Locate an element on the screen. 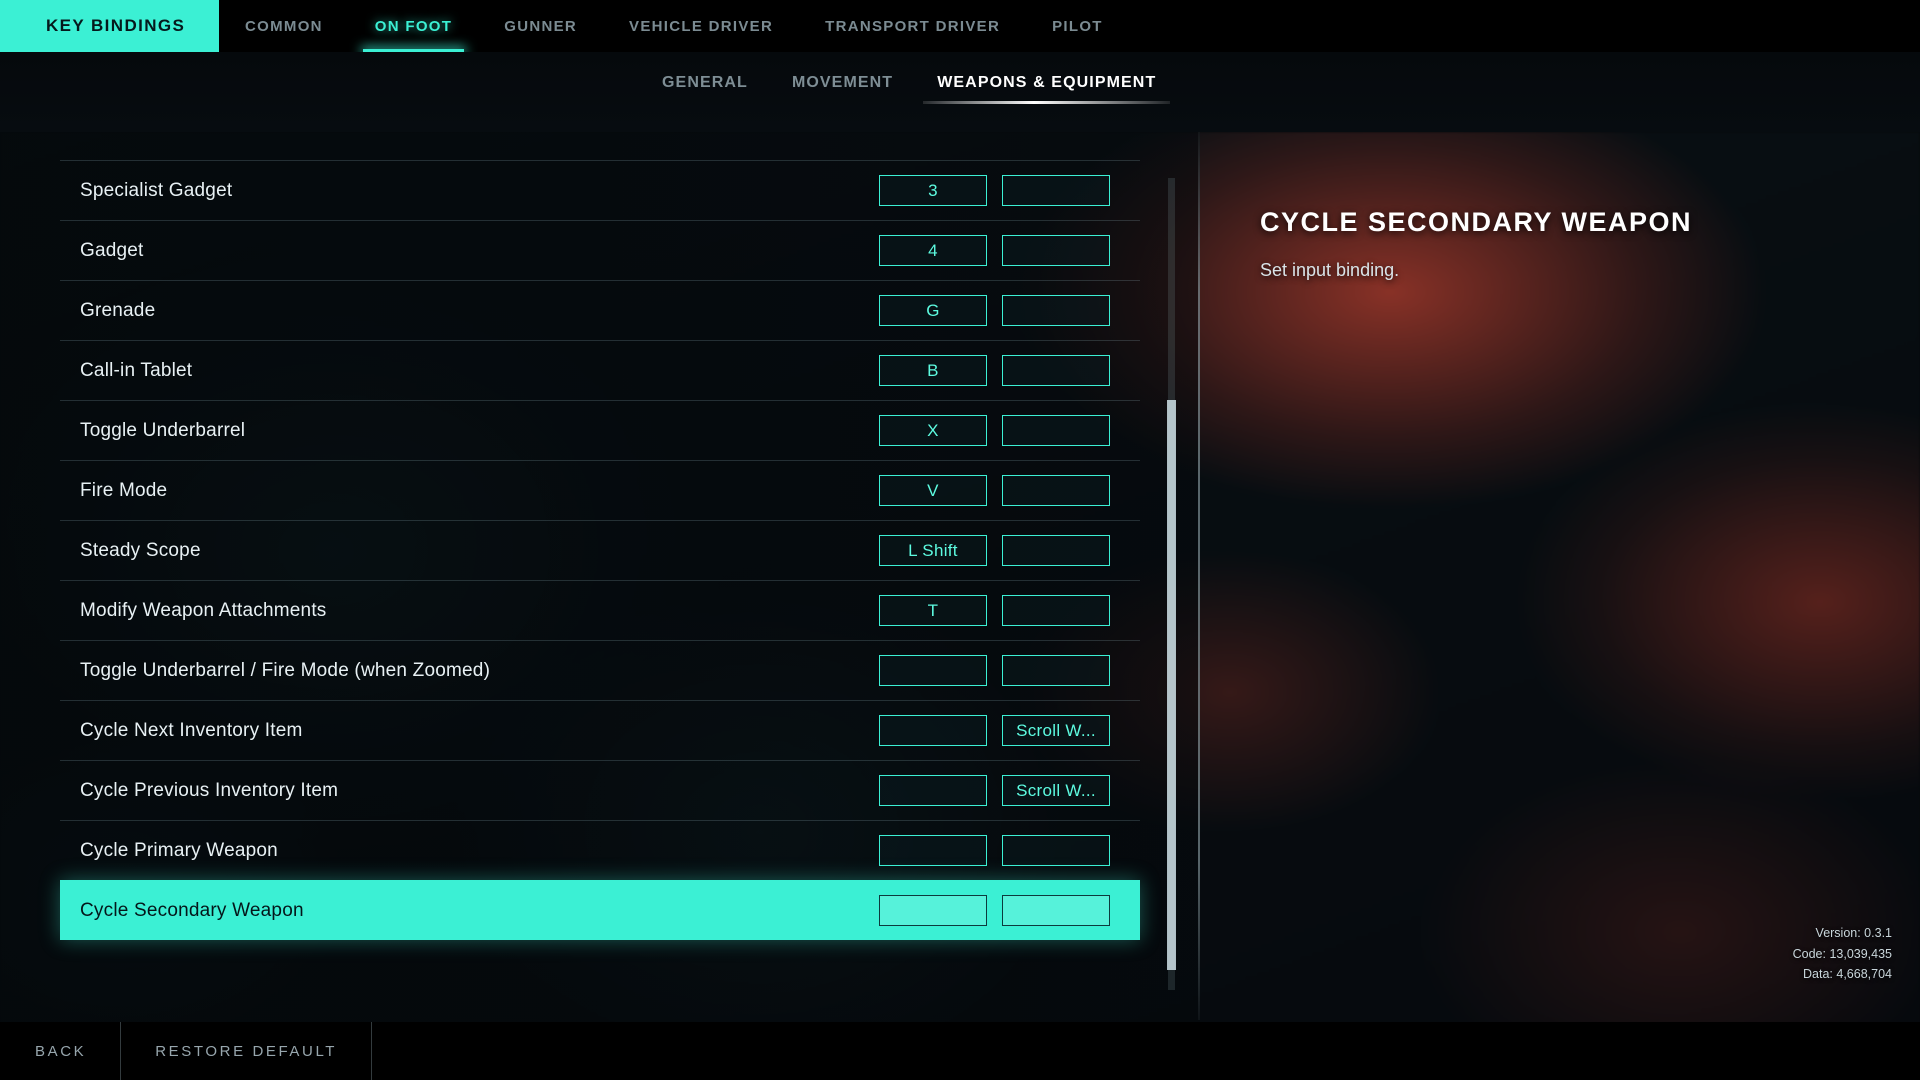 The width and height of the screenshot is (1920, 1080). category-tab-on-foot: ON FOOT is located at coordinates (413, 26).